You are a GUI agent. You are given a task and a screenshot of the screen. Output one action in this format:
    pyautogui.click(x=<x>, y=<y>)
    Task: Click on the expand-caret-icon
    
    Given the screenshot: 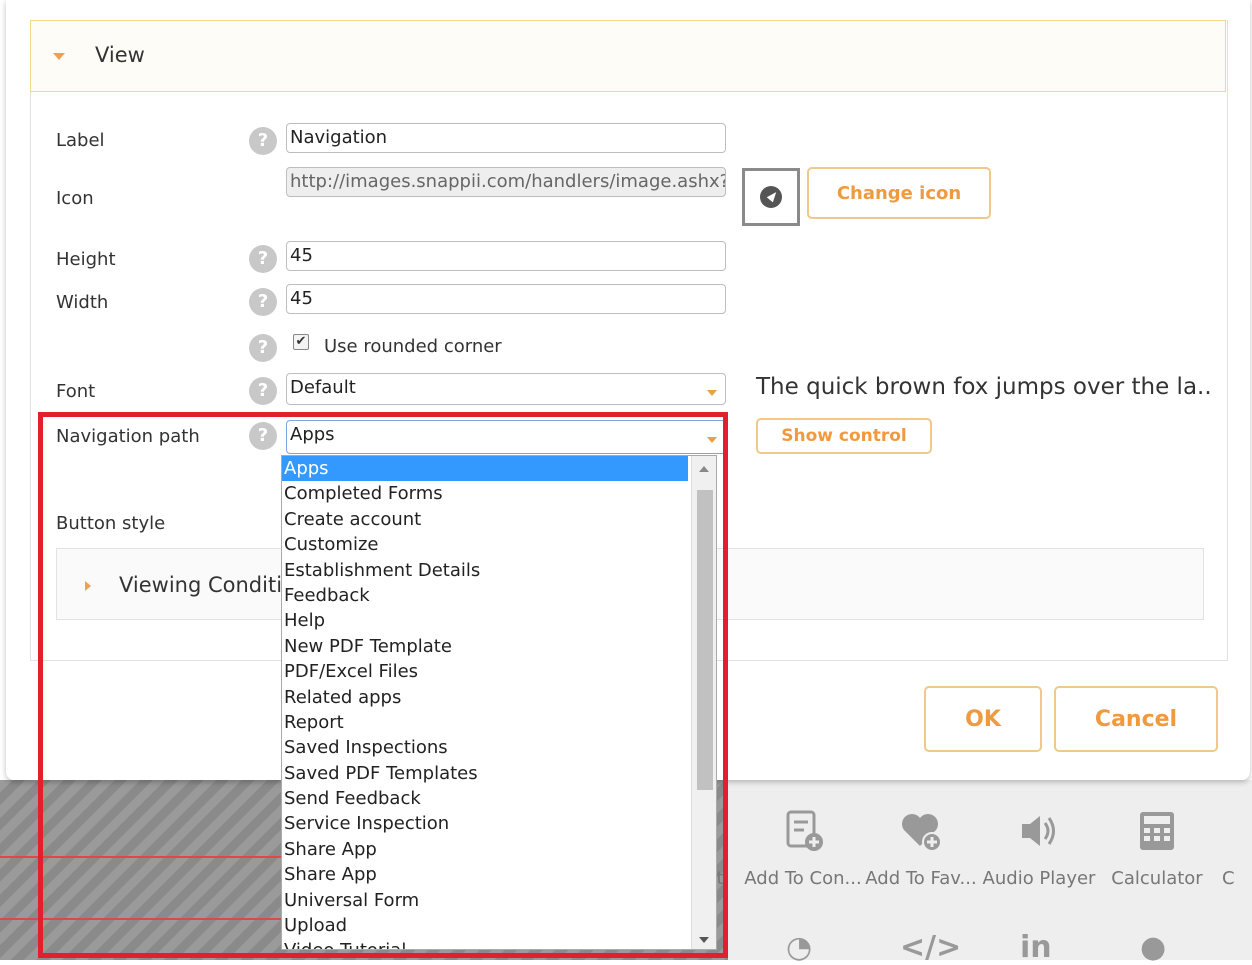 What is the action you would take?
    pyautogui.click(x=88, y=586)
    